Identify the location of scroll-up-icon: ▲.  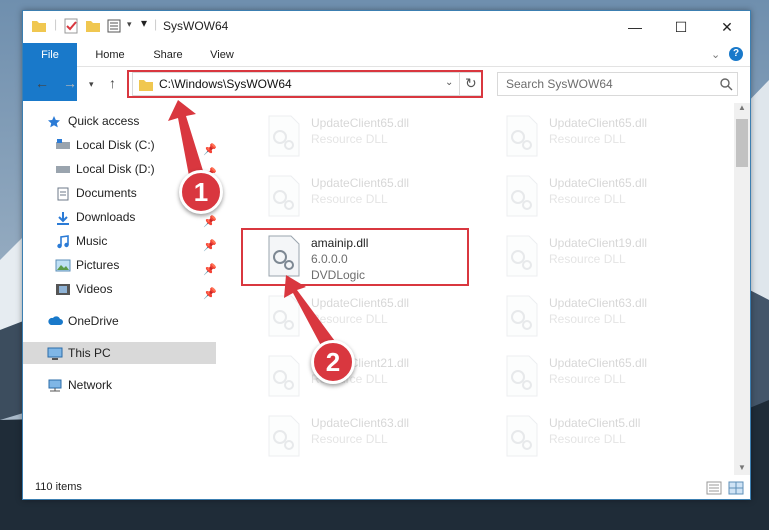
(742, 107).